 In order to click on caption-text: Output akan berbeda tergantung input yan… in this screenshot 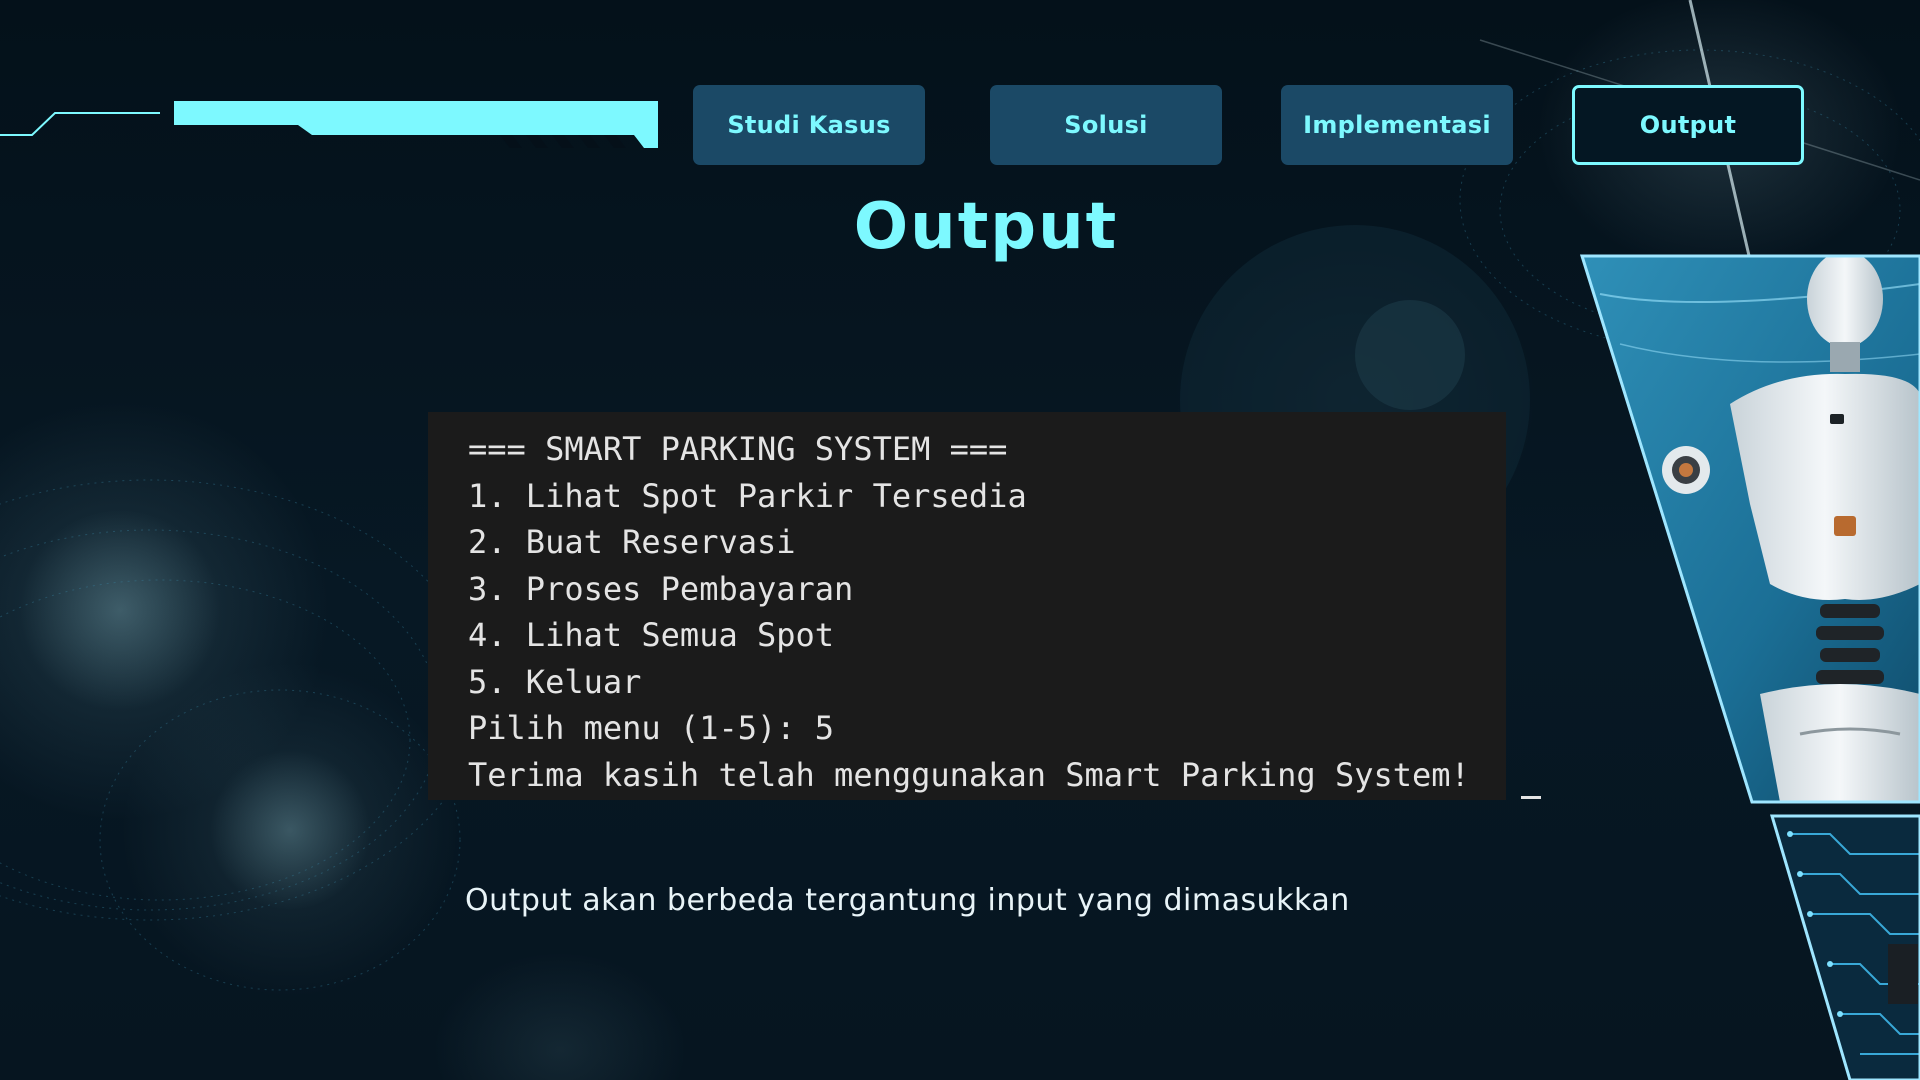, I will do `click(907, 900)`.